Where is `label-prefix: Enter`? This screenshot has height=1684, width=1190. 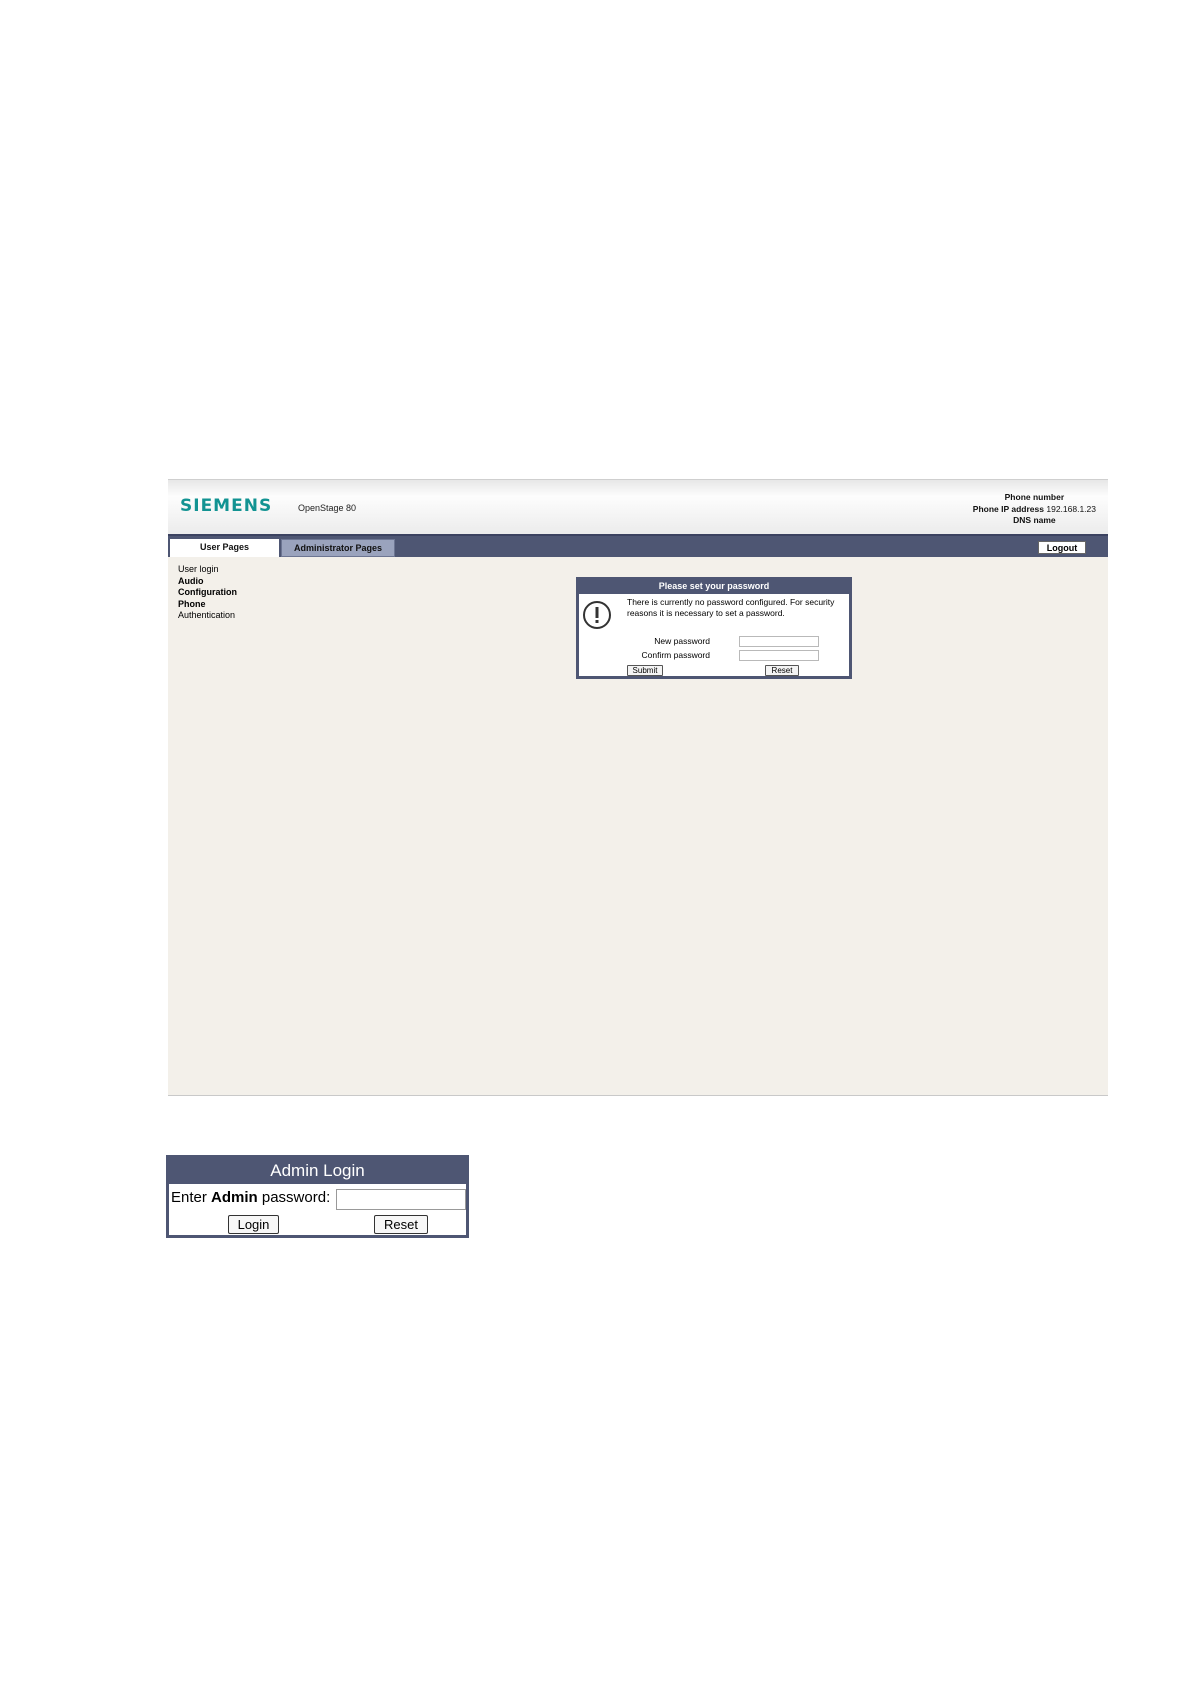 label-prefix: Enter is located at coordinates (191, 1197).